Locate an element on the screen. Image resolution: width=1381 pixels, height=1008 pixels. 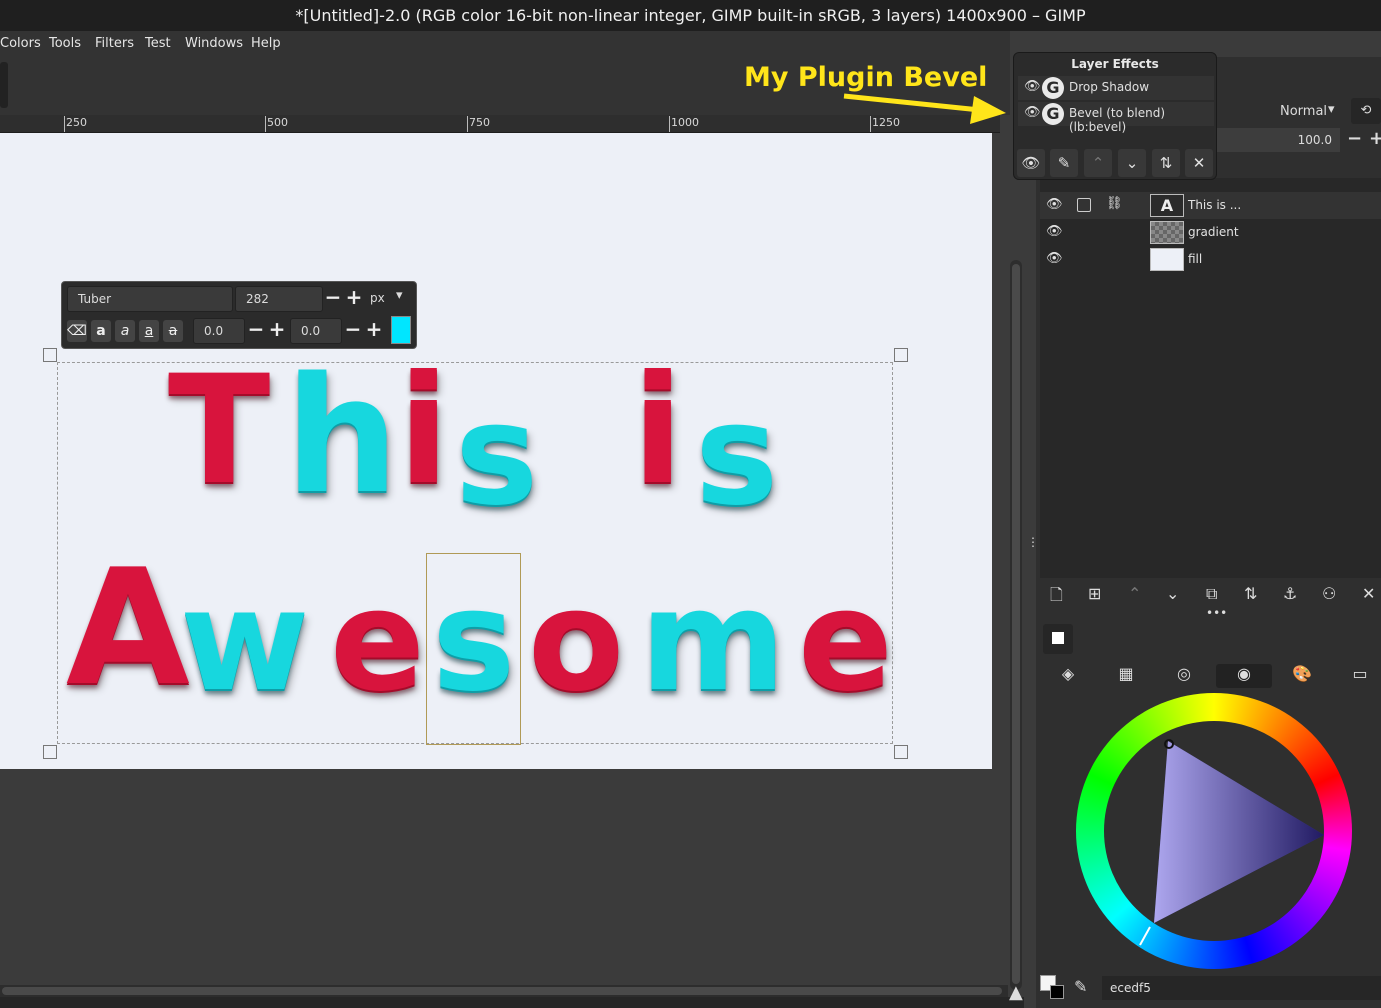
layer-mode-select: Normal is located at coordinates (1303, 111).